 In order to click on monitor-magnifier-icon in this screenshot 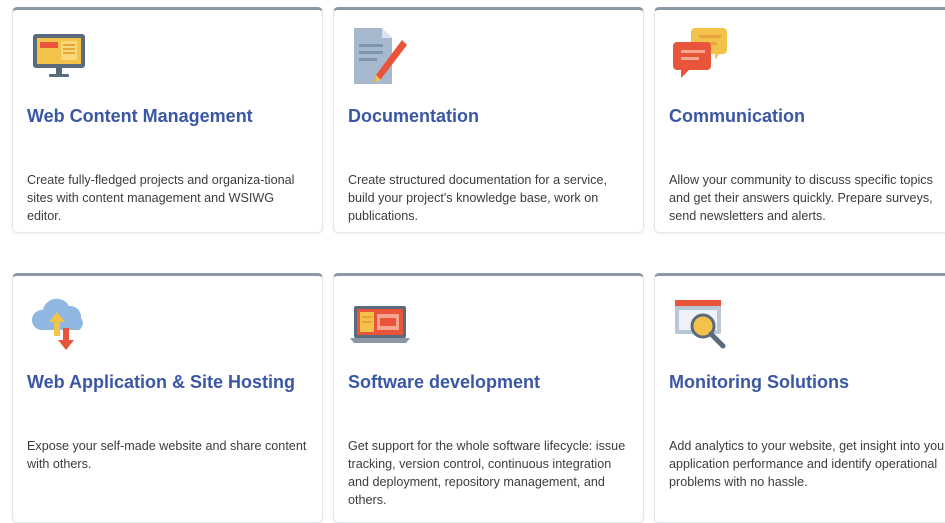, I will do `click(702, 322)`.